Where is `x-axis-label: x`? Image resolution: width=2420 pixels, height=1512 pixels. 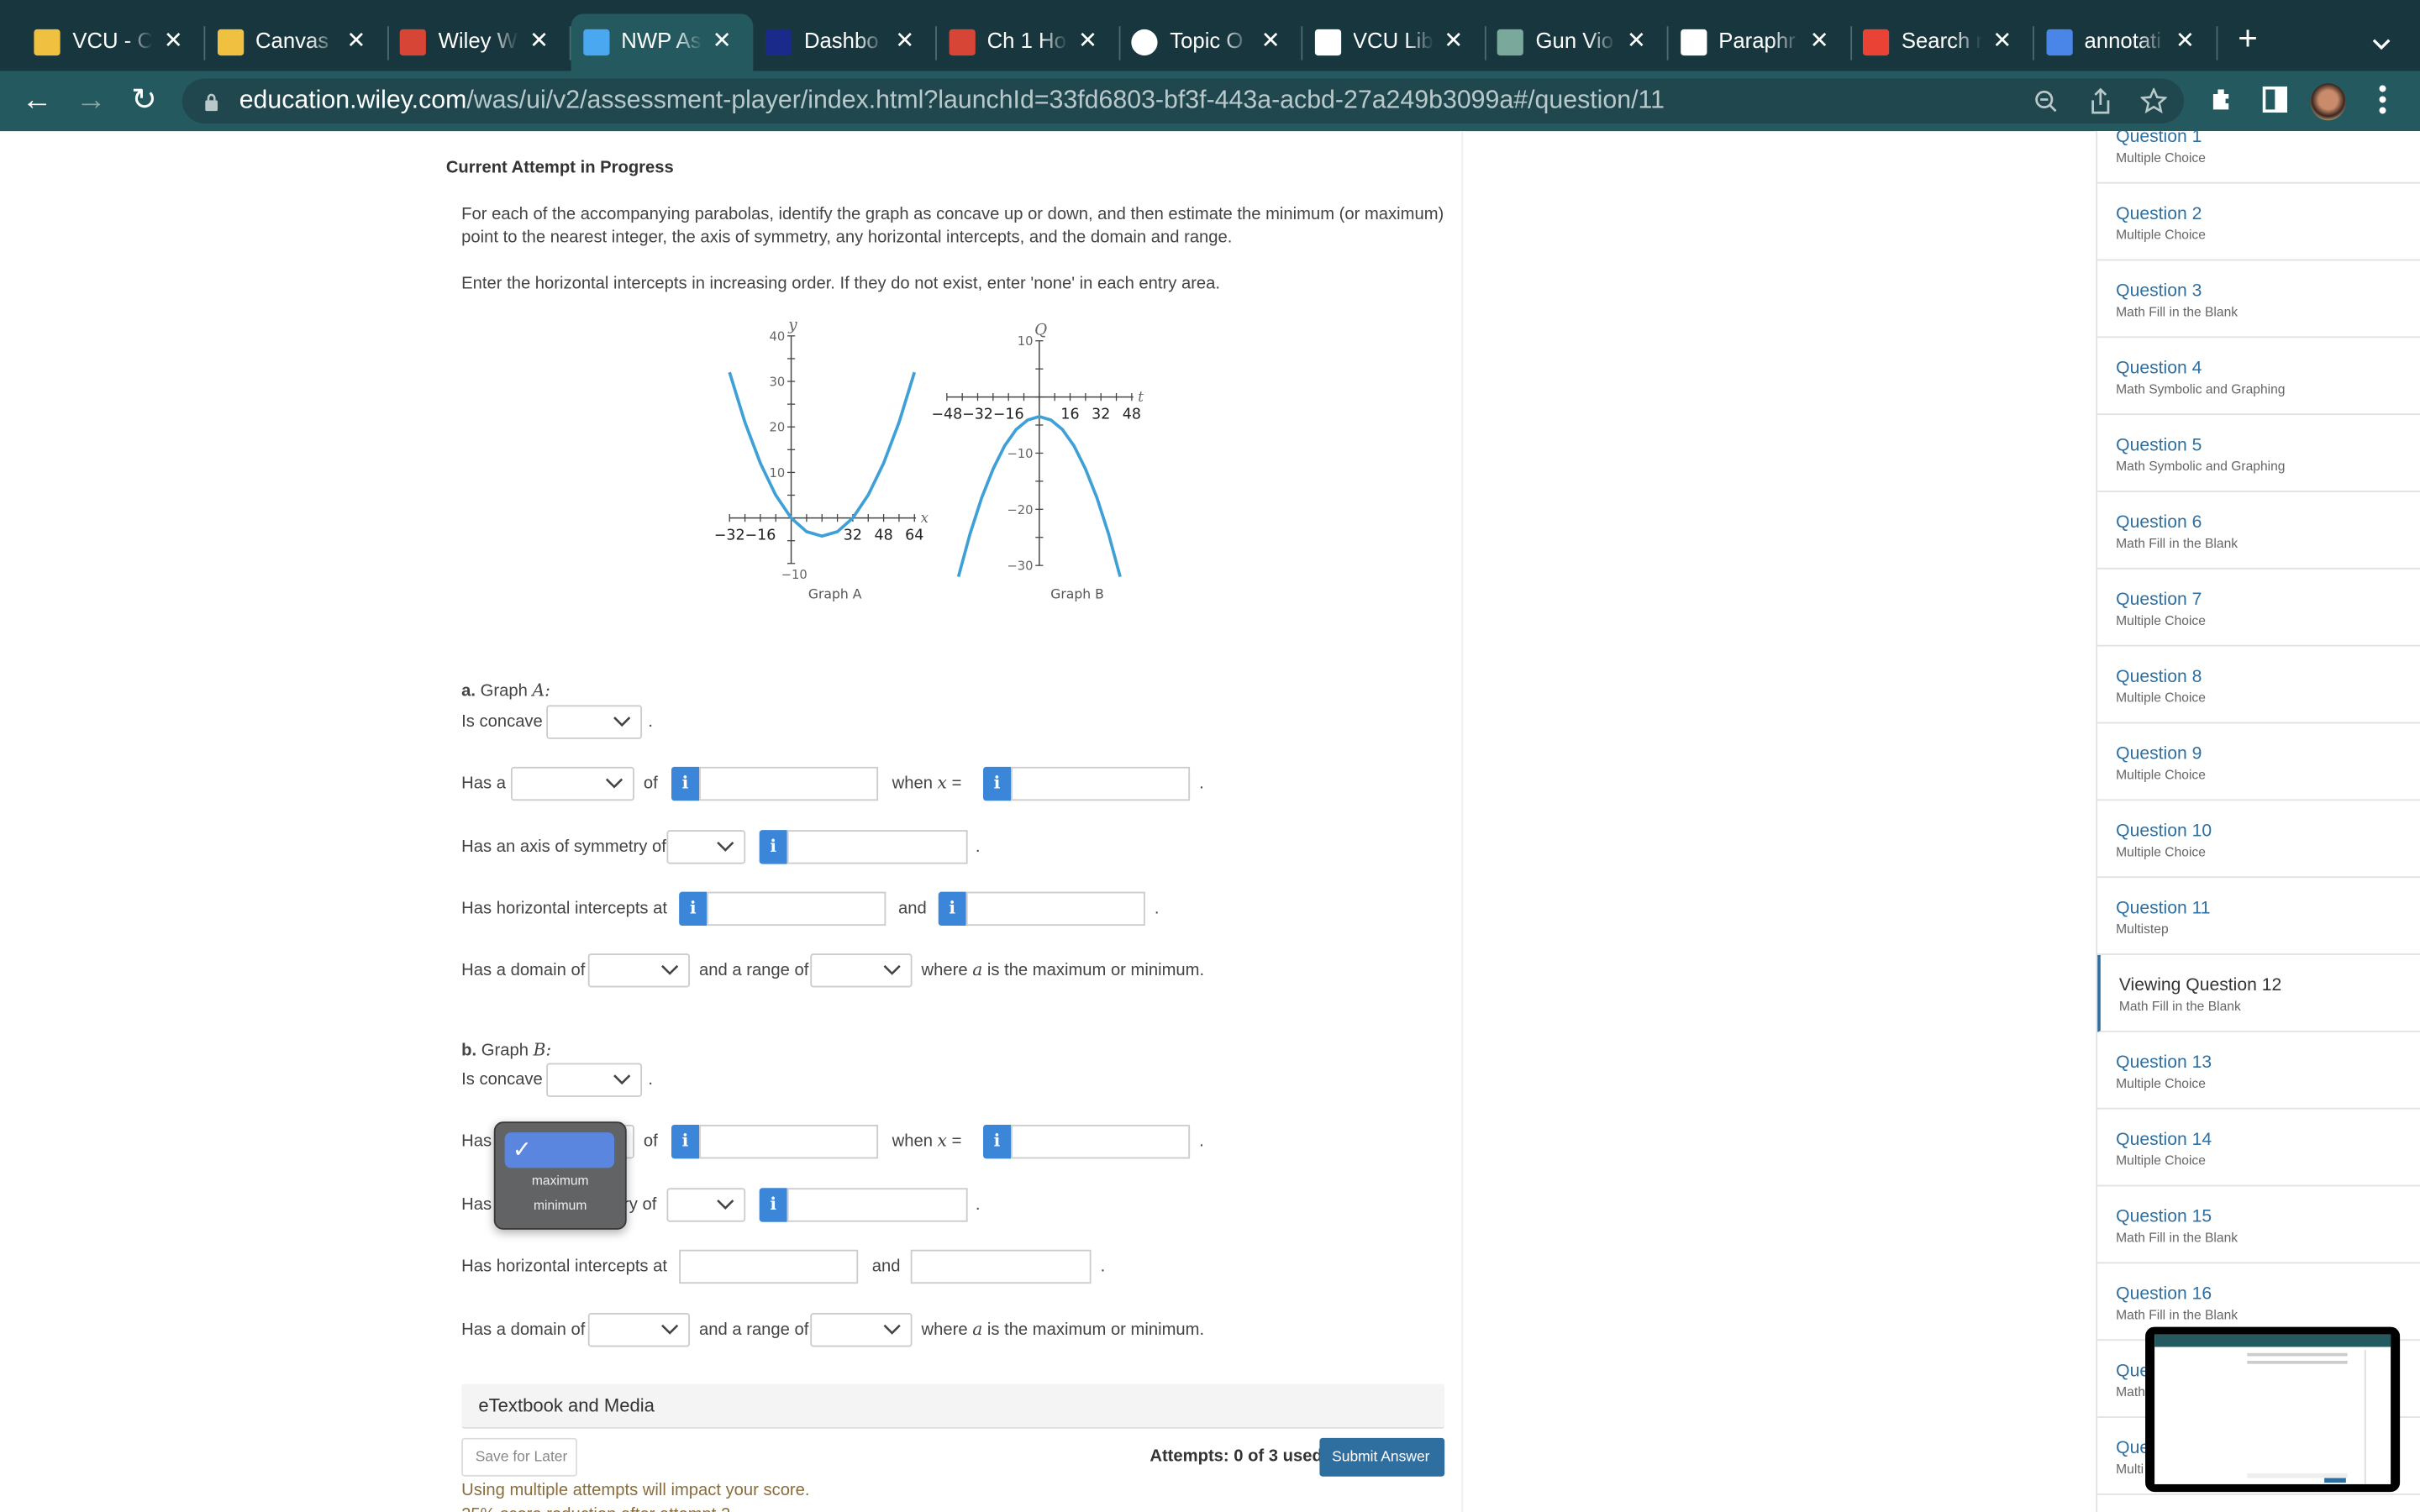
x-axis-label: x is located at coordinates (925, 518).